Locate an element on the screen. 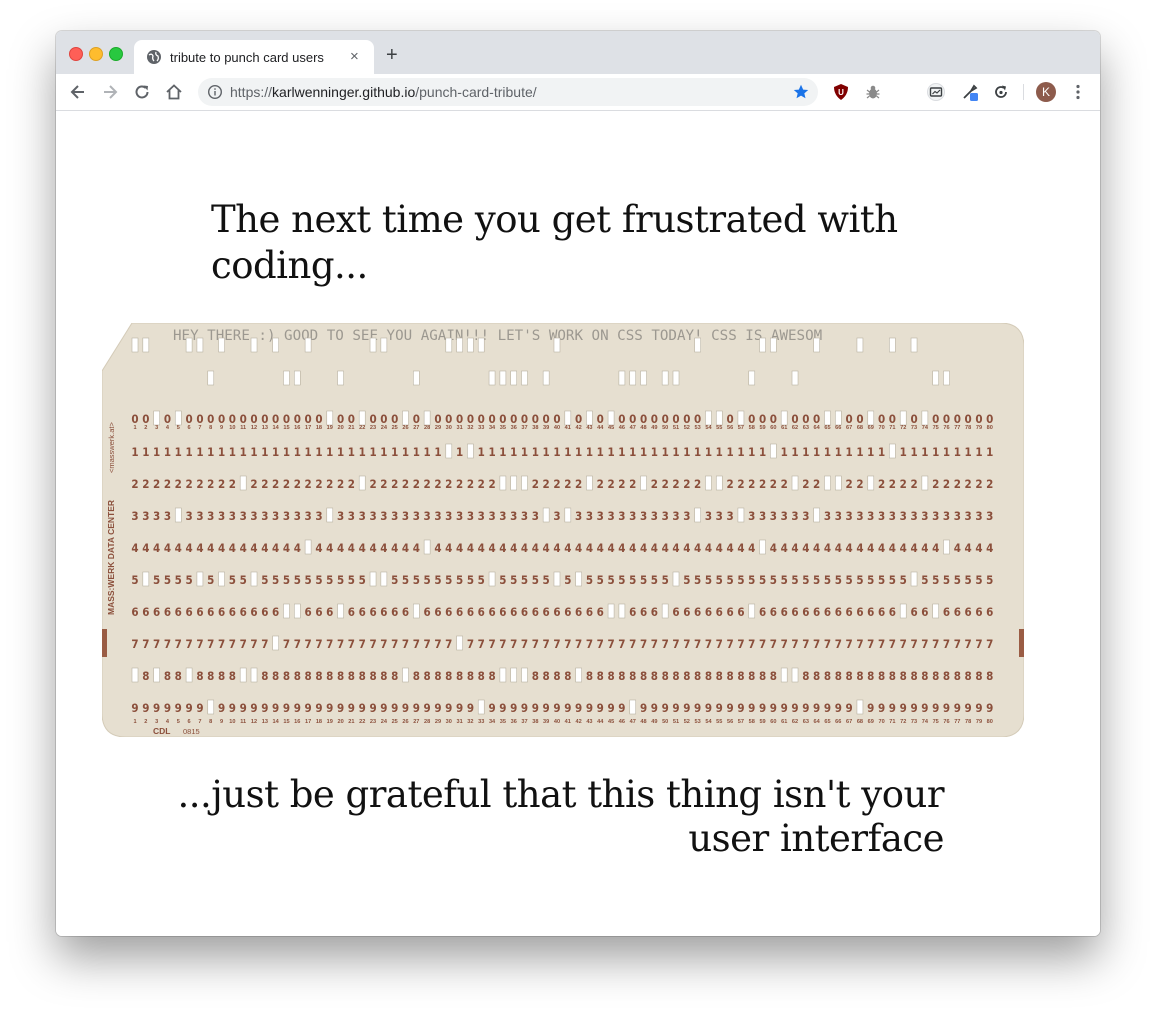  site-info-icon is located at coordinates (215, 92).